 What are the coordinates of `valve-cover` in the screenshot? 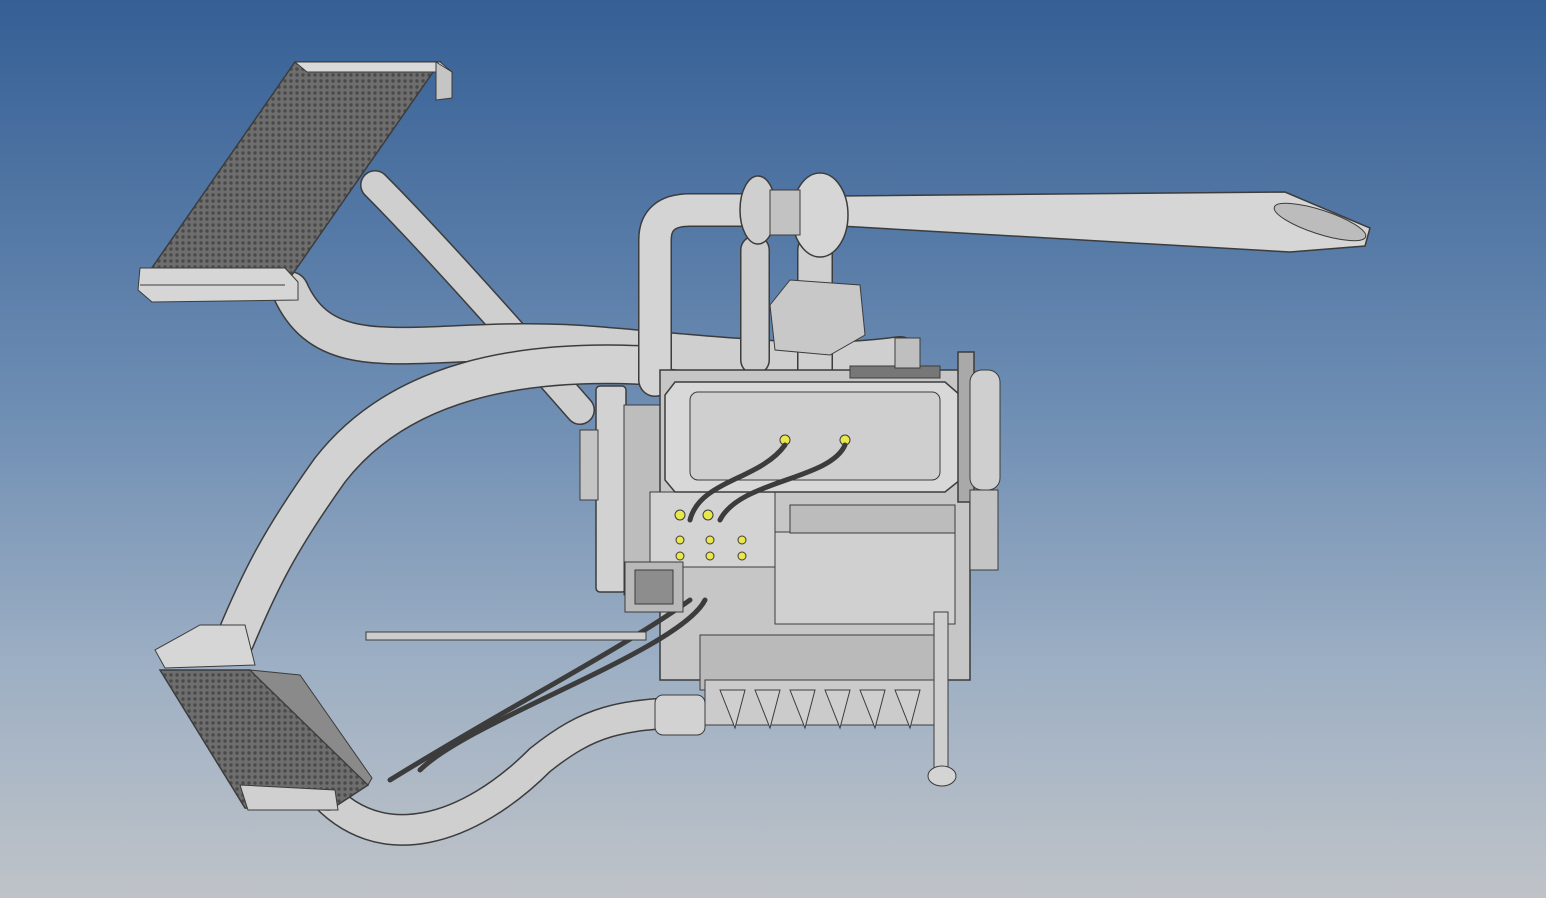 It's located at (812, 437).